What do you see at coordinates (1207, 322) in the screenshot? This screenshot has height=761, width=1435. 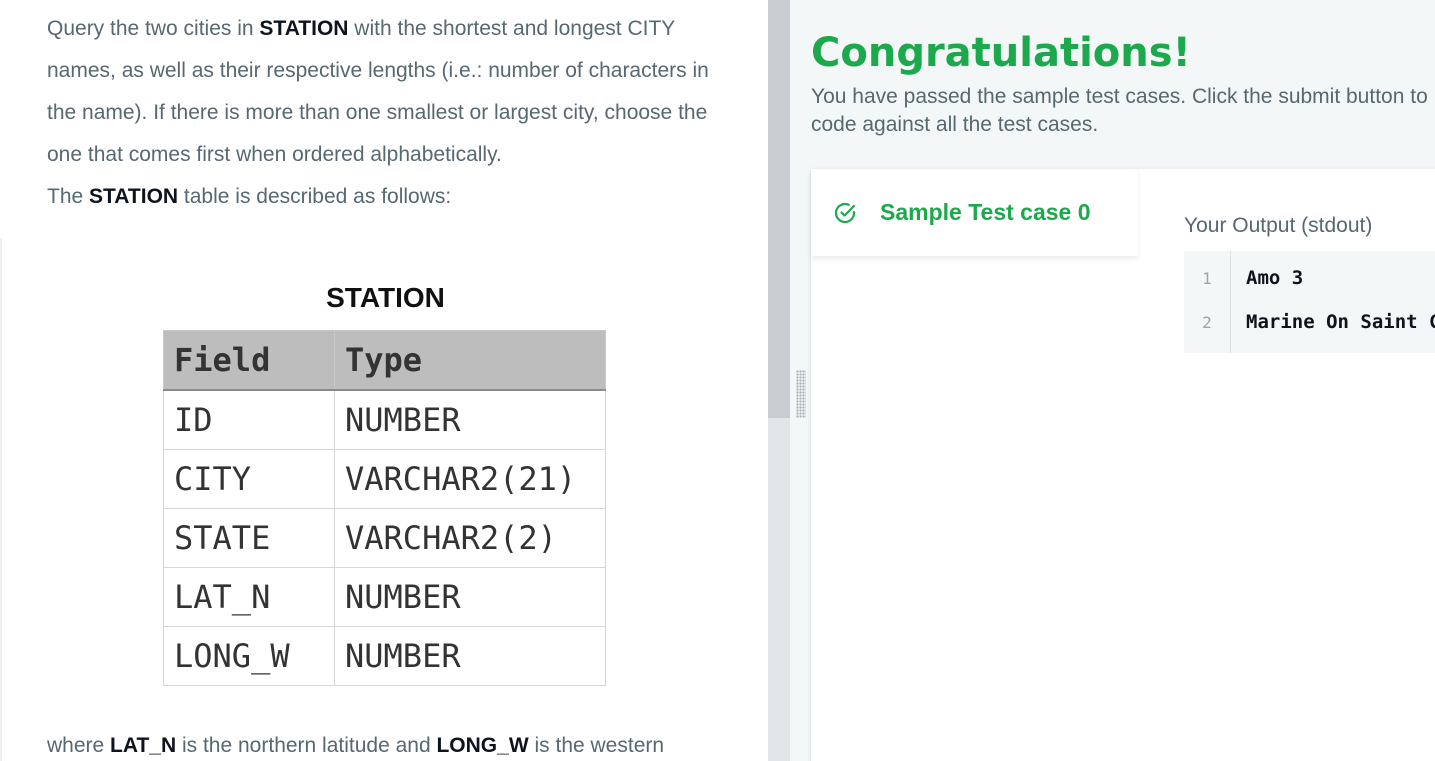 I see `line-number: 2` at bounding box center [1207, 322].